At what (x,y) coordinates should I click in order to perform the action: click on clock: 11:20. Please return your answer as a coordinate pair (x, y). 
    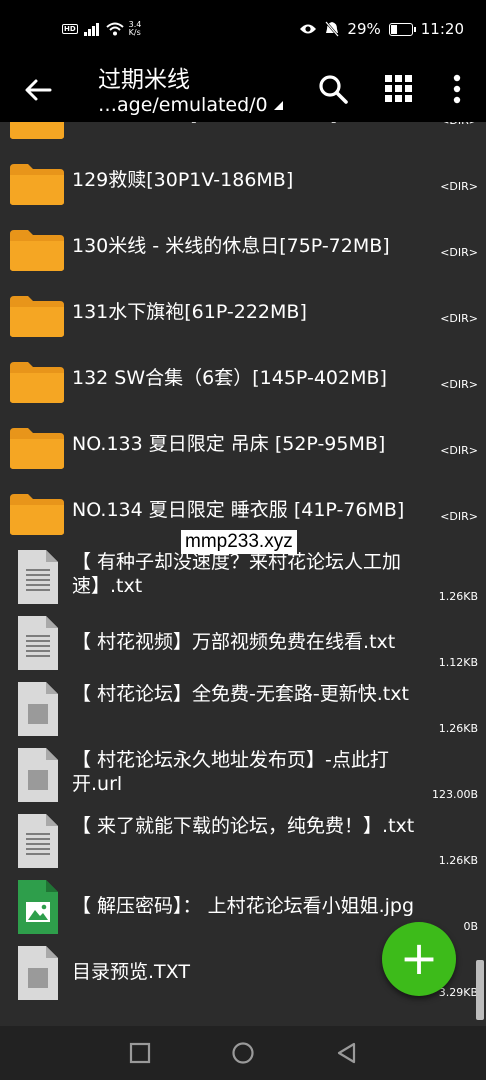
    Looking at the image, I should click on (442, 29).